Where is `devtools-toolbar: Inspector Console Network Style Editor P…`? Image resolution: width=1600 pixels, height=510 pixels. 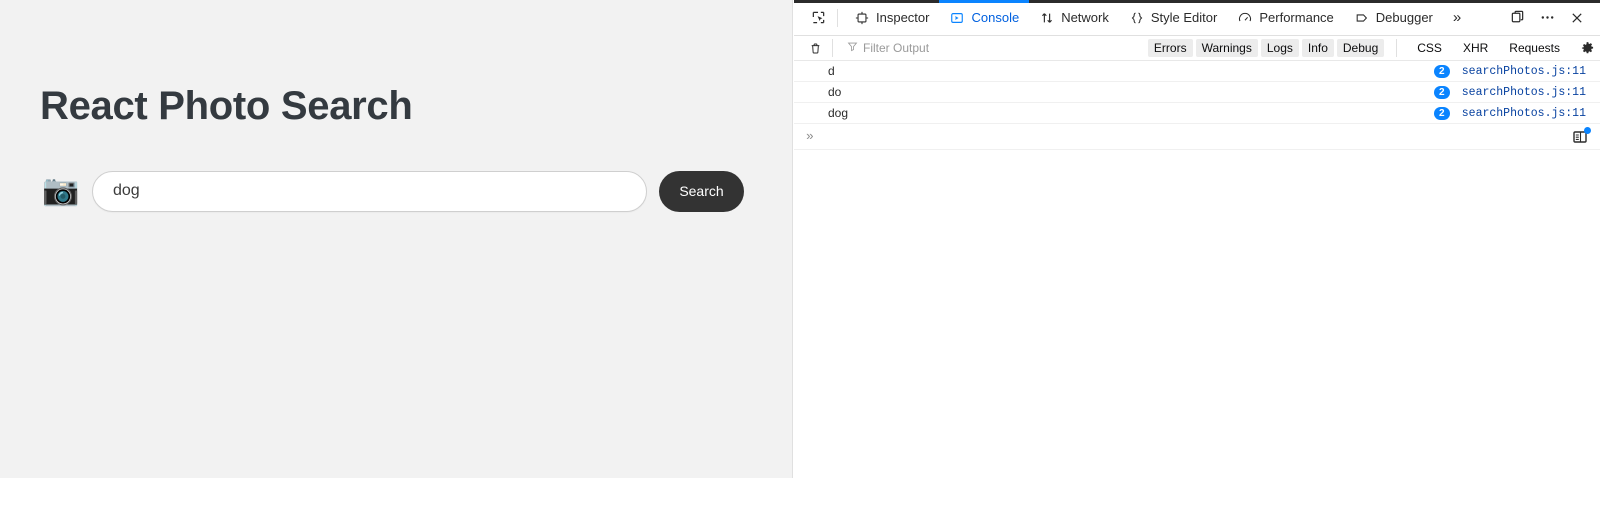 devtools-toolbar: Inspector Console Network Style Editor P… is located at coordinates (1197, 18).